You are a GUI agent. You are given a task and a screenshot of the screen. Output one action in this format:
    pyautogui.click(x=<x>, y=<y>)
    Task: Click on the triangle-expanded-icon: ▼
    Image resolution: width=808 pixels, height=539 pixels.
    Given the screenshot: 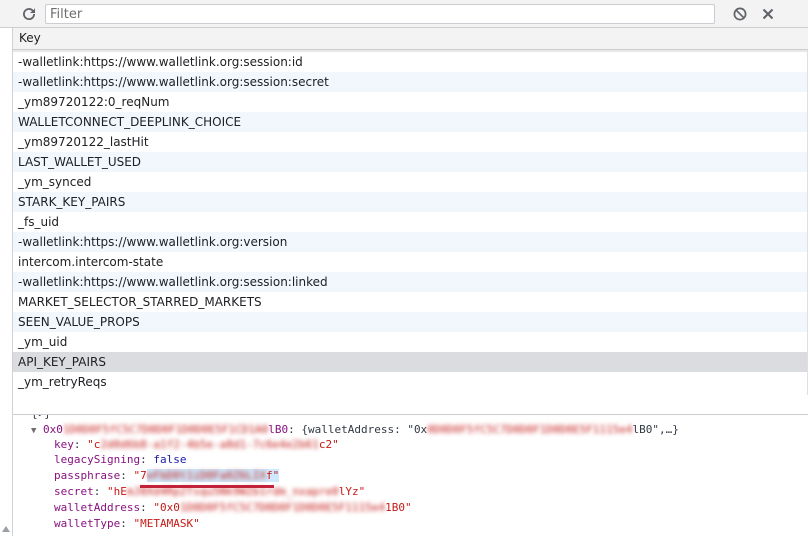 What is the action you would take?
    pyautogui.click(x=33, y=431)
    